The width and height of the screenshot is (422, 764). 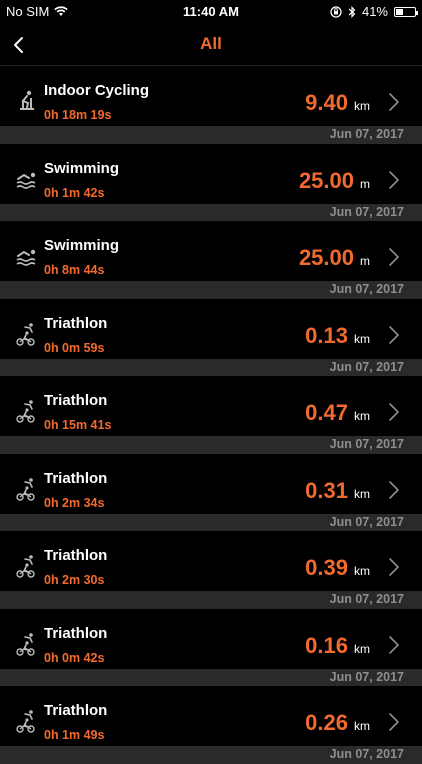 I want to click on activity-distance: 0.39 km, so click(x=337, y=568).